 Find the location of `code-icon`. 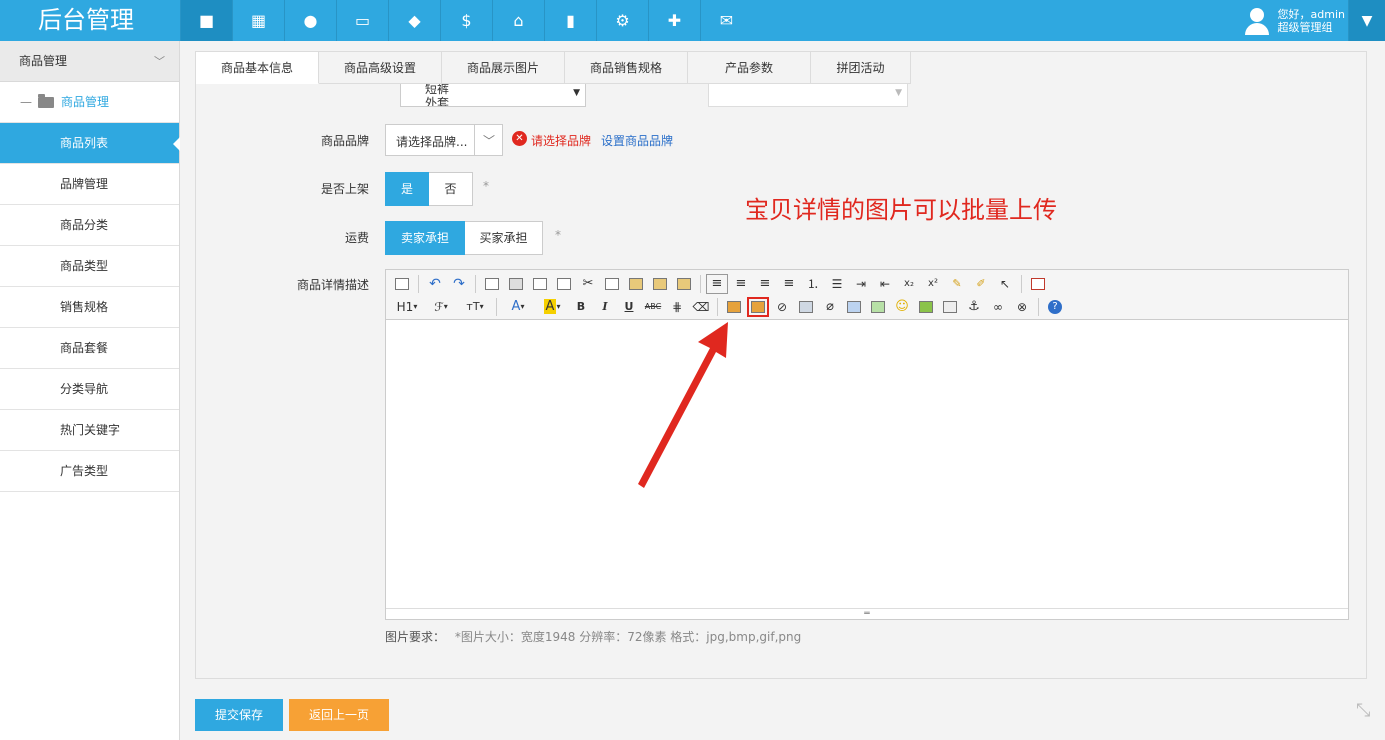

code-icon is located at coordinates (564, 284).